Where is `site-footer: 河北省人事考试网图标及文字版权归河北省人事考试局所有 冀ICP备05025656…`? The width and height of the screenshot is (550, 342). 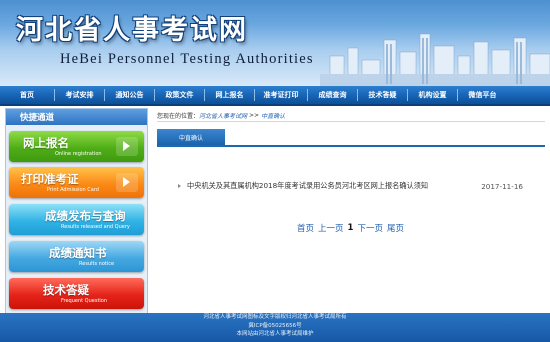
site-footer: 河北省人事考试网图标及文字版权归河北省人事考试局所有 冀ICP备05025656… is located at coordinates (275, 327).